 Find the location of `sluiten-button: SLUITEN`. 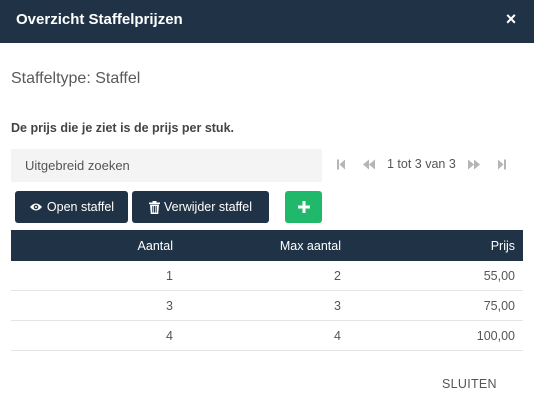

sluiten-button: SLUITEN is located at coordinates (469, 384).